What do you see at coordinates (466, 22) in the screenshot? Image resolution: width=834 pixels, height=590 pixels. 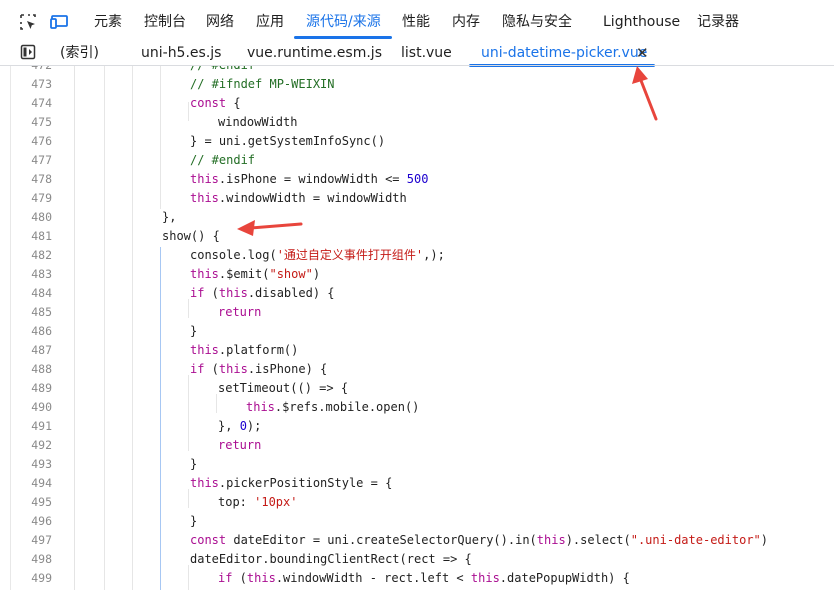 I see `tab-memory: 内存` at bounding box center [466, 22].